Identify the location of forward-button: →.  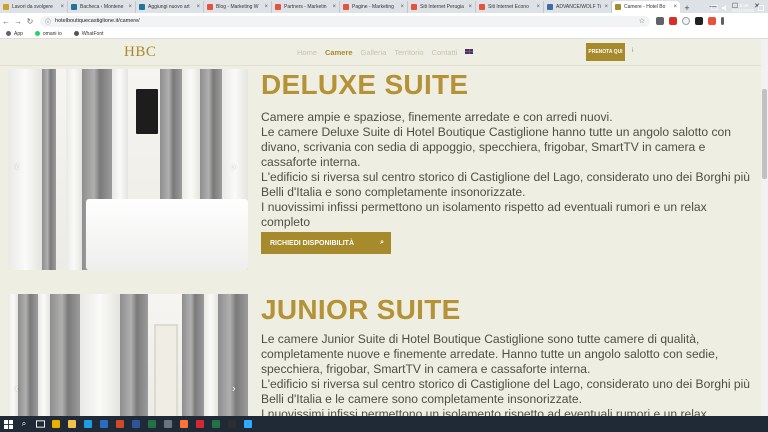
(18, 21).